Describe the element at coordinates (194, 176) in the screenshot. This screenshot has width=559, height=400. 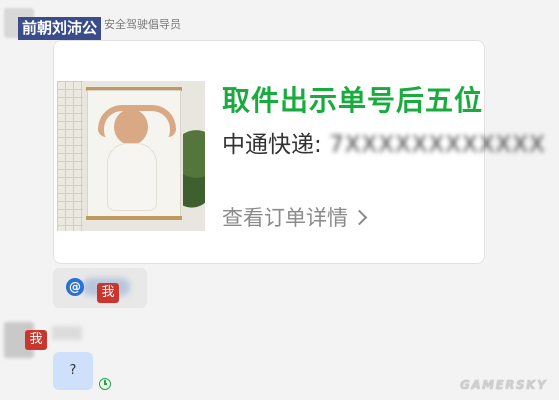
I see `plant` at that location.